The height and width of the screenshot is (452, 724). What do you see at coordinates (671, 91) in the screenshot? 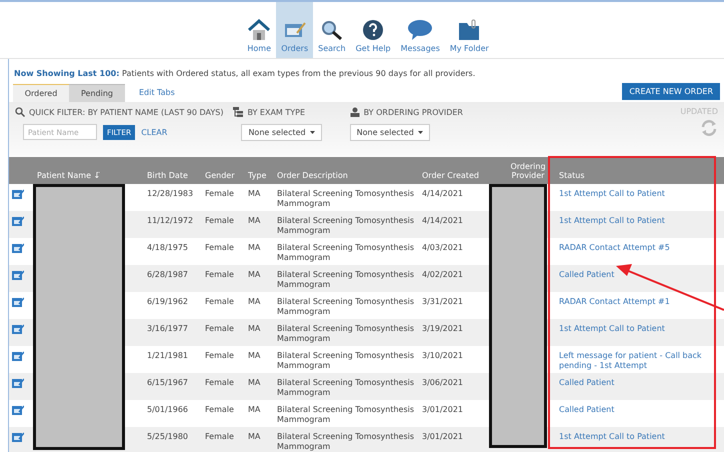
I see `create-order-button: CREATE NEW ORDER` at bounding box center [671, 91].